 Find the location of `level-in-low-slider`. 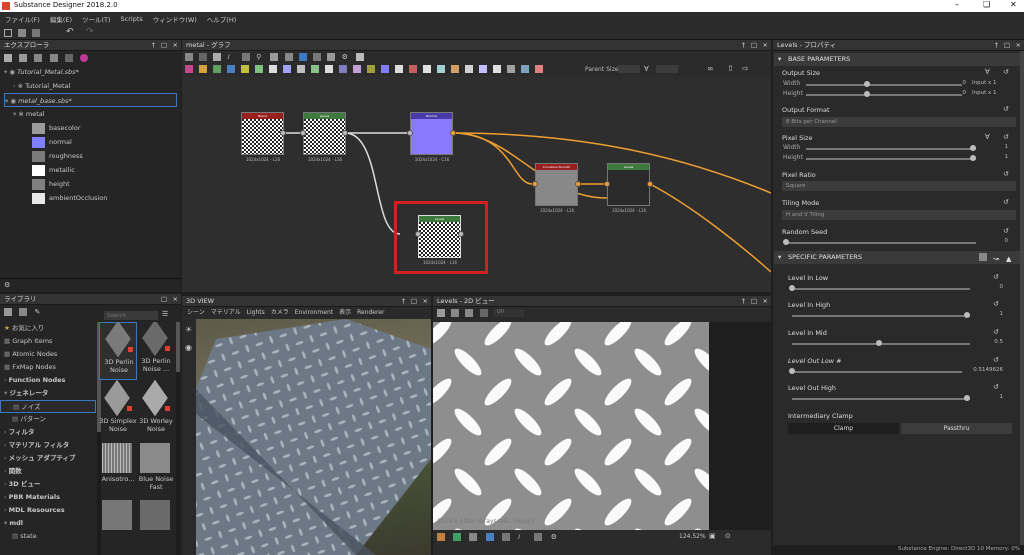

level-in-low-slider is located at coordinates (881, 289).